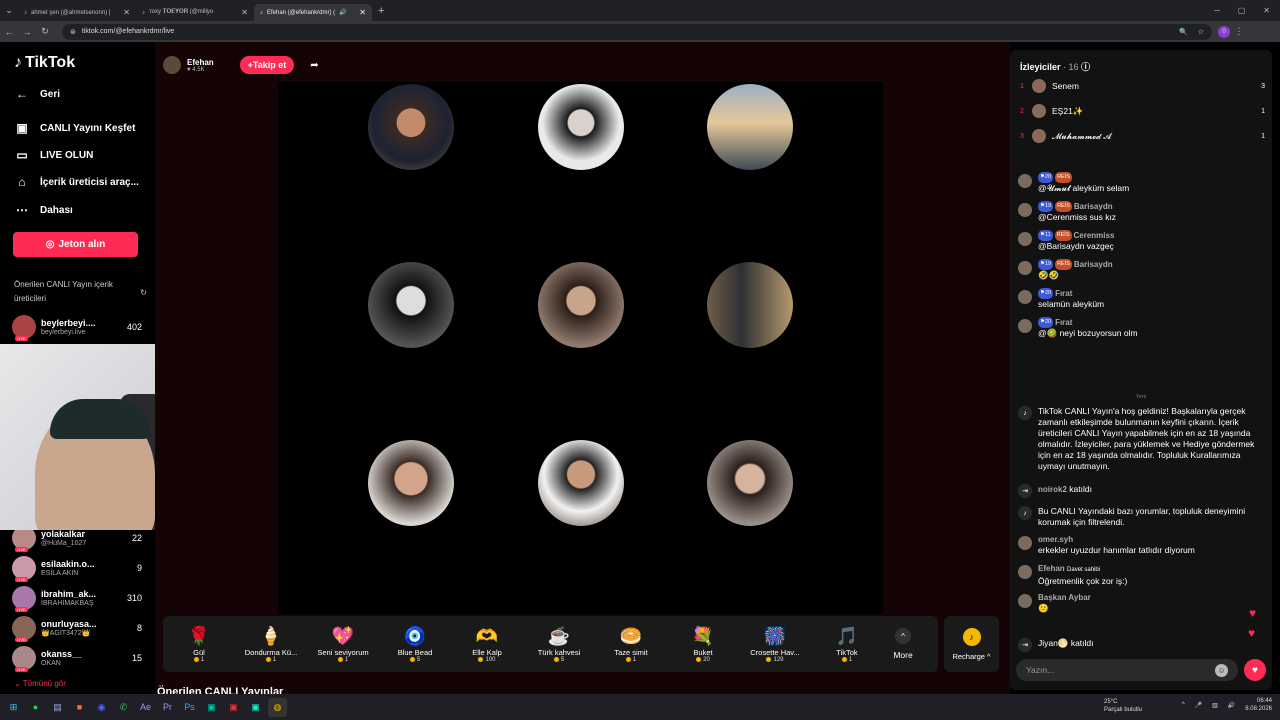  I want to click on emoji-icon: ☺, so click(1221, 670).